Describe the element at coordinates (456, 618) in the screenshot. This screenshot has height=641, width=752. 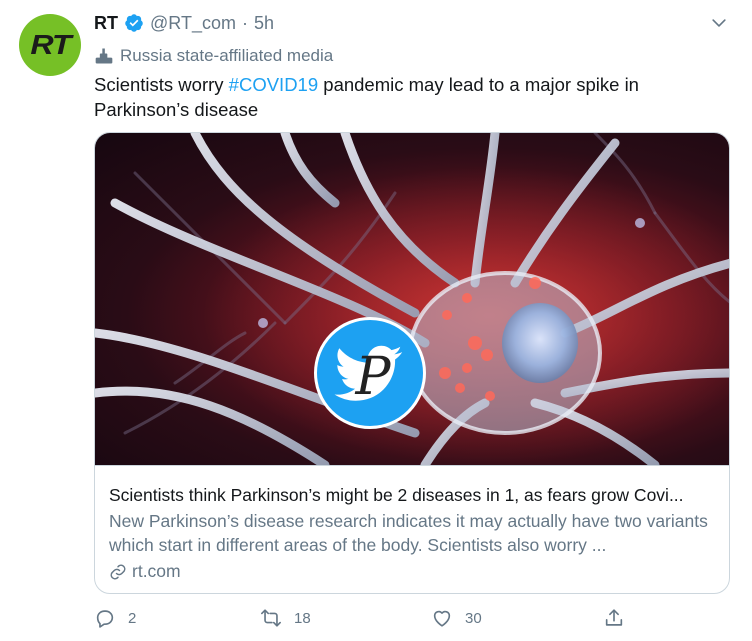
I see `like-button: 30` at that location.